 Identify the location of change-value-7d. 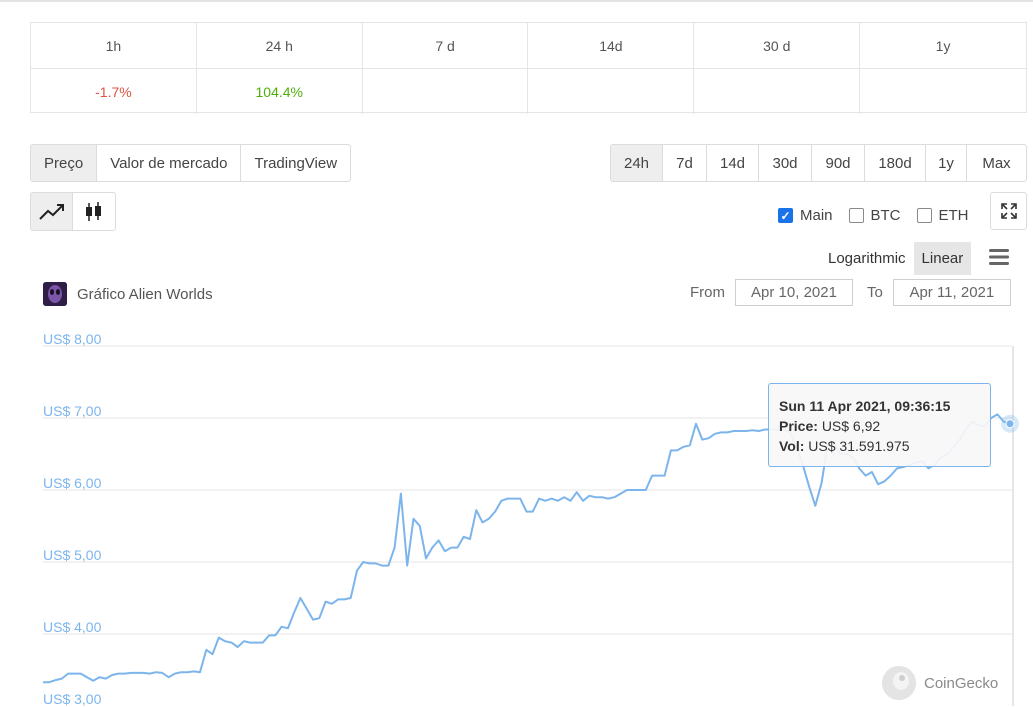
(446, 91).